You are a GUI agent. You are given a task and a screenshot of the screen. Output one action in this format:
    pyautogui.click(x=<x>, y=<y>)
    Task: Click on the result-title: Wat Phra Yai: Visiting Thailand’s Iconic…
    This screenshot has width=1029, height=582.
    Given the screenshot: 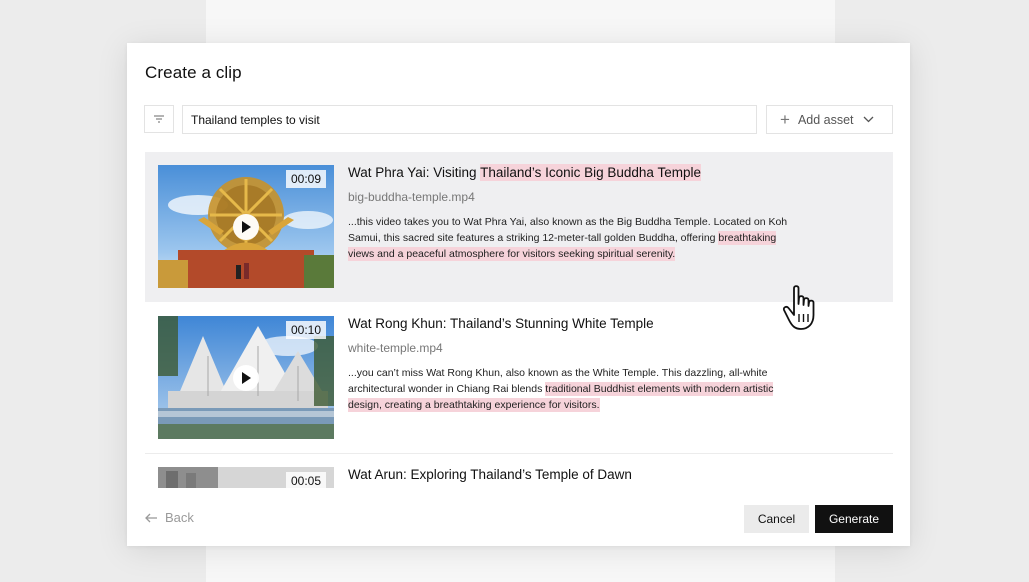 What is the action you would take?
    pyautogui.click(x=524, y=172)
    